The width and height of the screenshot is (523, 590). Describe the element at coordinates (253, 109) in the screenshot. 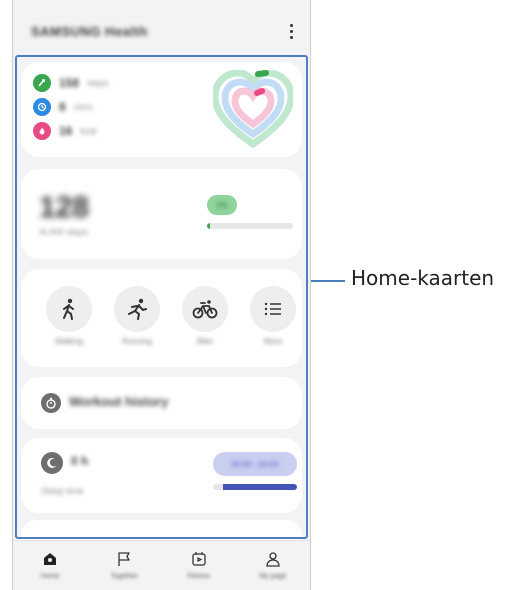

I see `activity-rings-heart` at that location.